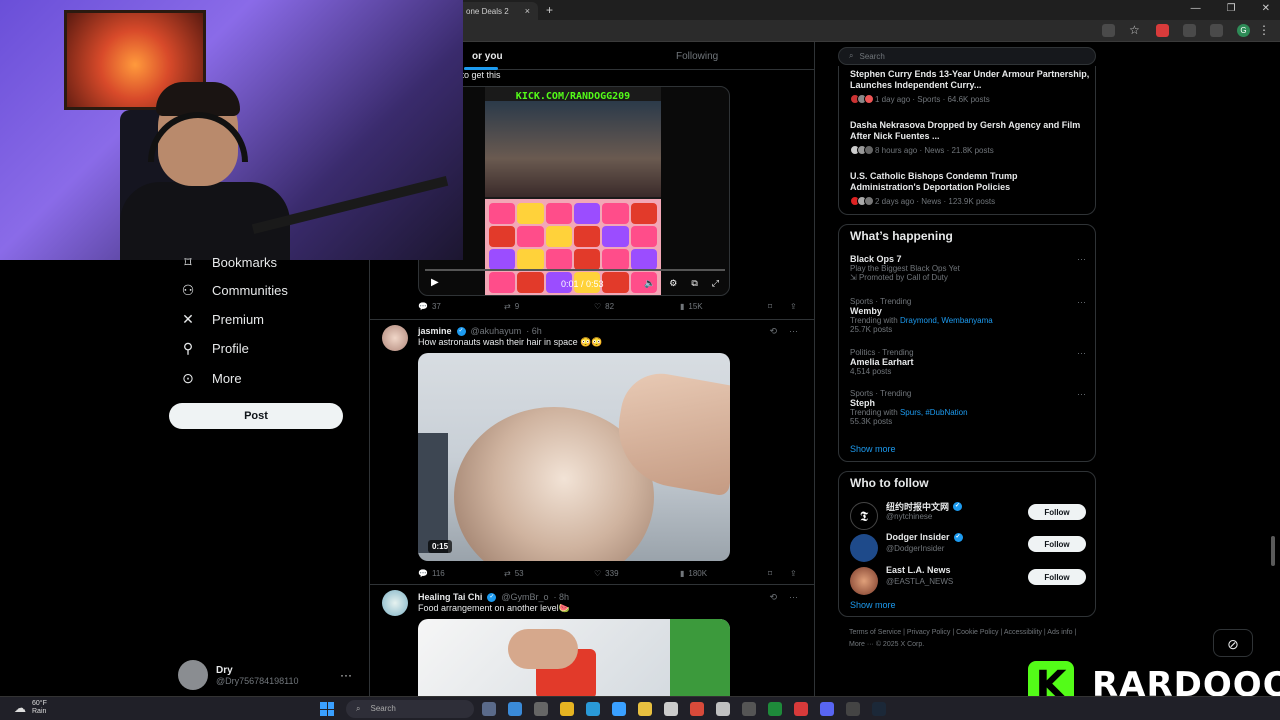 This screenshot has width=1280, height=720. Describe the element at coordinates (673, 283) in the screenshot. I see `settings-icon: ⚙` at that location.